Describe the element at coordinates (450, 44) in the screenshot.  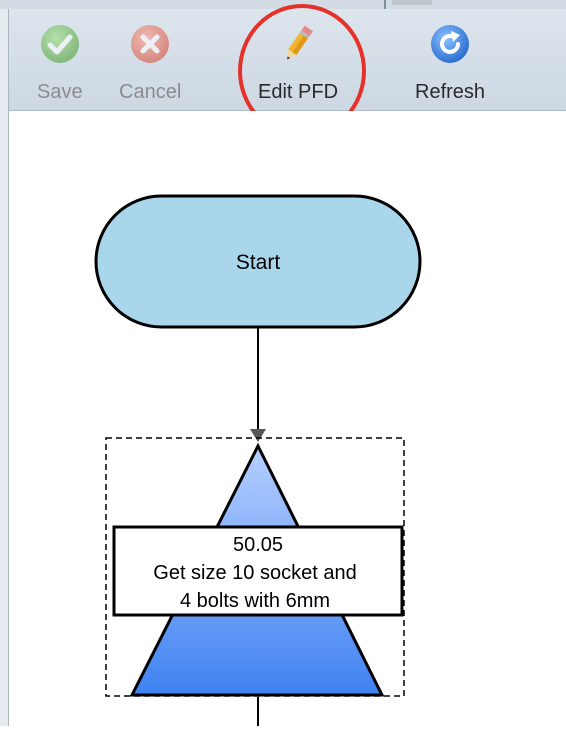
I see `refresh-icon` at that location.